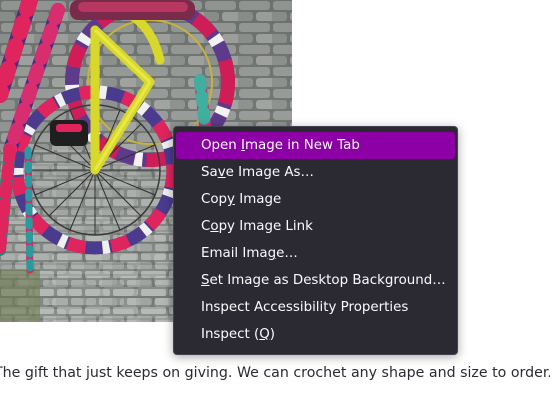 The image size is (550, 410). Describe the element at coordinates (230, 334) in the screenshot. I see `menu-item-label: Inspect (` at that location.